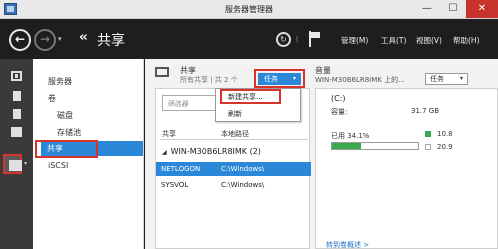 This screenshot has width=498, height=249. What do you see at coordinates (283, 39) in the screenshot?
I see `refresh-icon: ↻` at bounding box center [283, 39].